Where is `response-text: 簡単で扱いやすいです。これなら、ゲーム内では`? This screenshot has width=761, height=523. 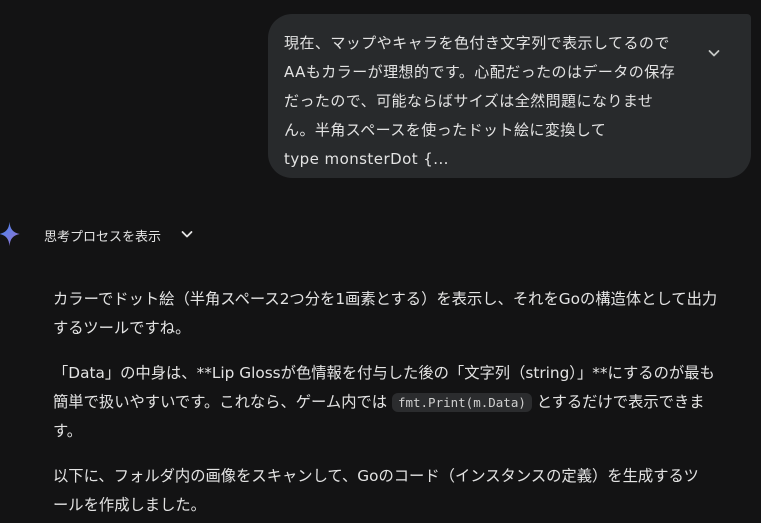 response-text: 簡単で扱いやすいです。これなら、ゲーム内では is located at coordinates (222, 402).